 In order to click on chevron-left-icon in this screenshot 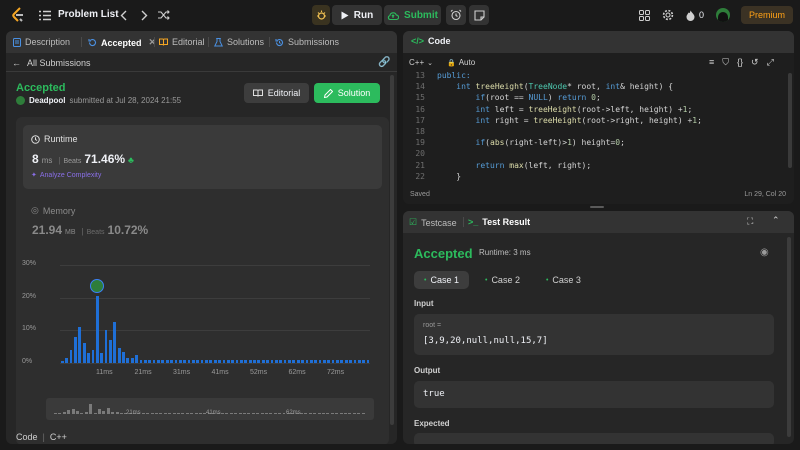, I will do `click(123, 15)`.